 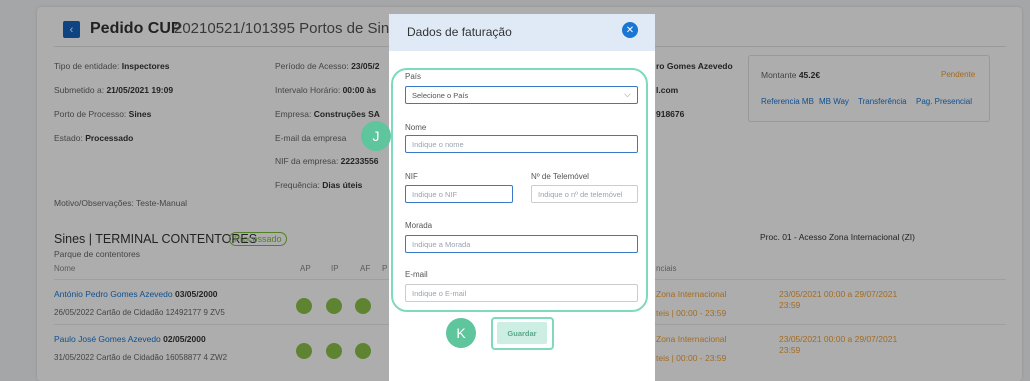 What do you see at coordinates (522, 333) in the screenshot?
I see `save-button: Guardar` at bounding box center [522, 333].